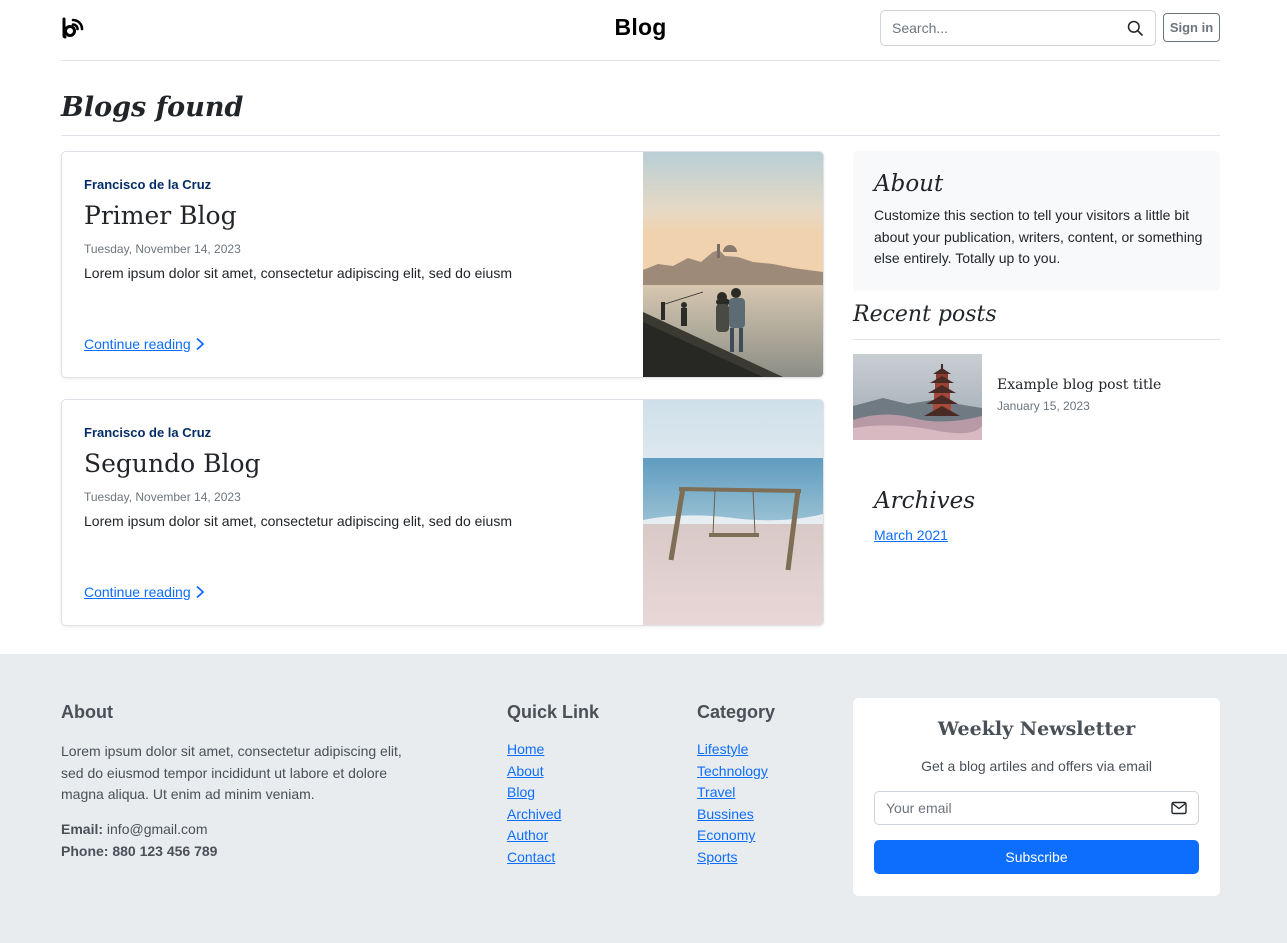 This screenshot has width=1287, height=943. I want to click on newsletter-title: Weekly Newsletter, so click(1036, 729).